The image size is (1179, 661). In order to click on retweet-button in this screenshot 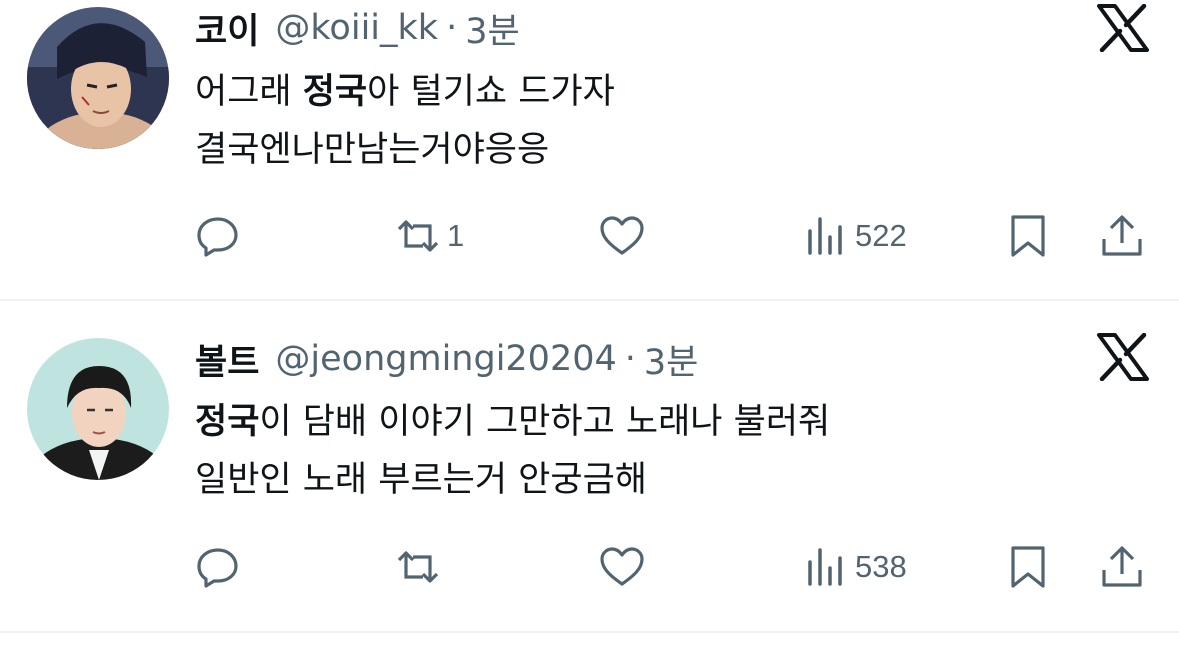, I will do `click(421, 567)`.